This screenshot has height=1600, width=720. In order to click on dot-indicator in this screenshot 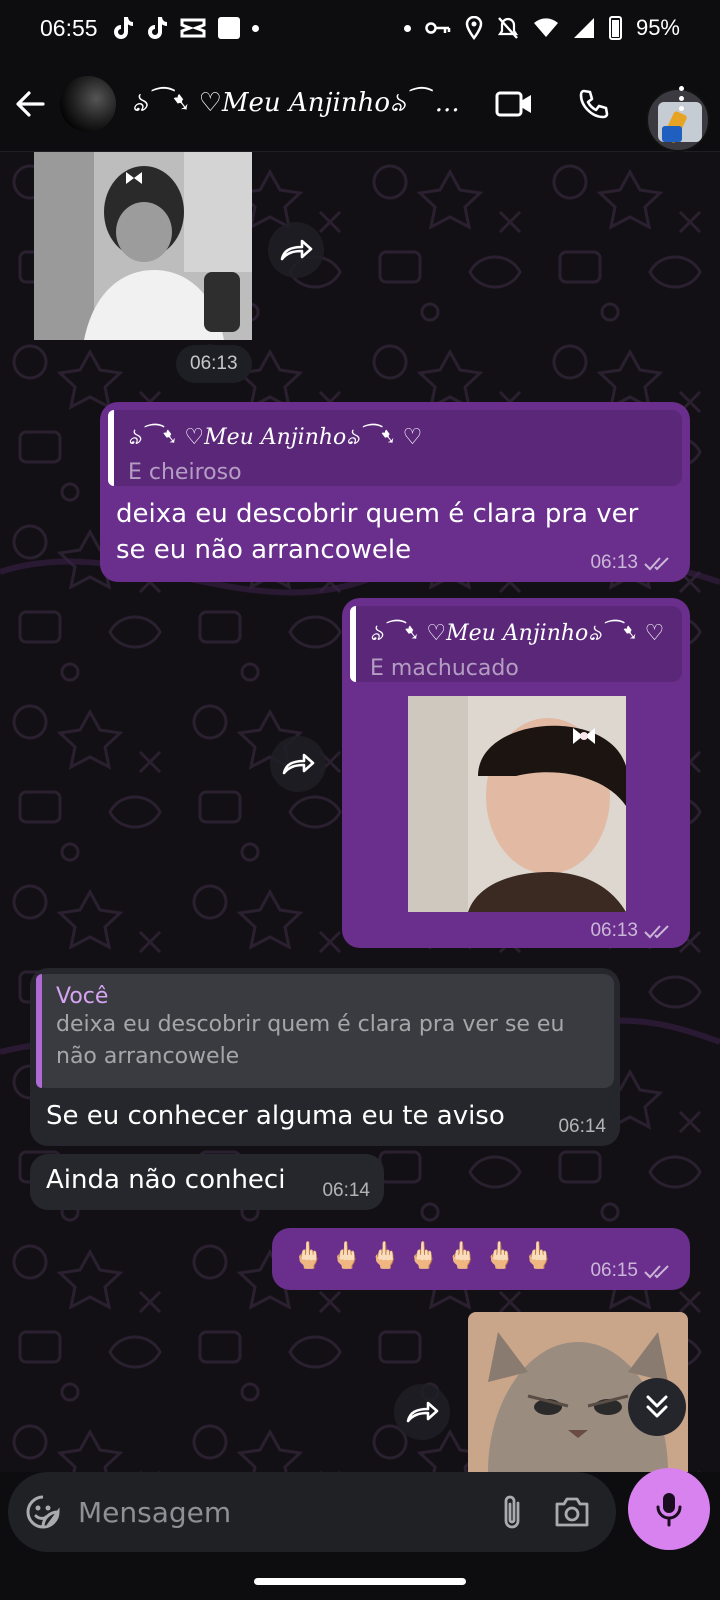, I will do `click(407, 28)`.